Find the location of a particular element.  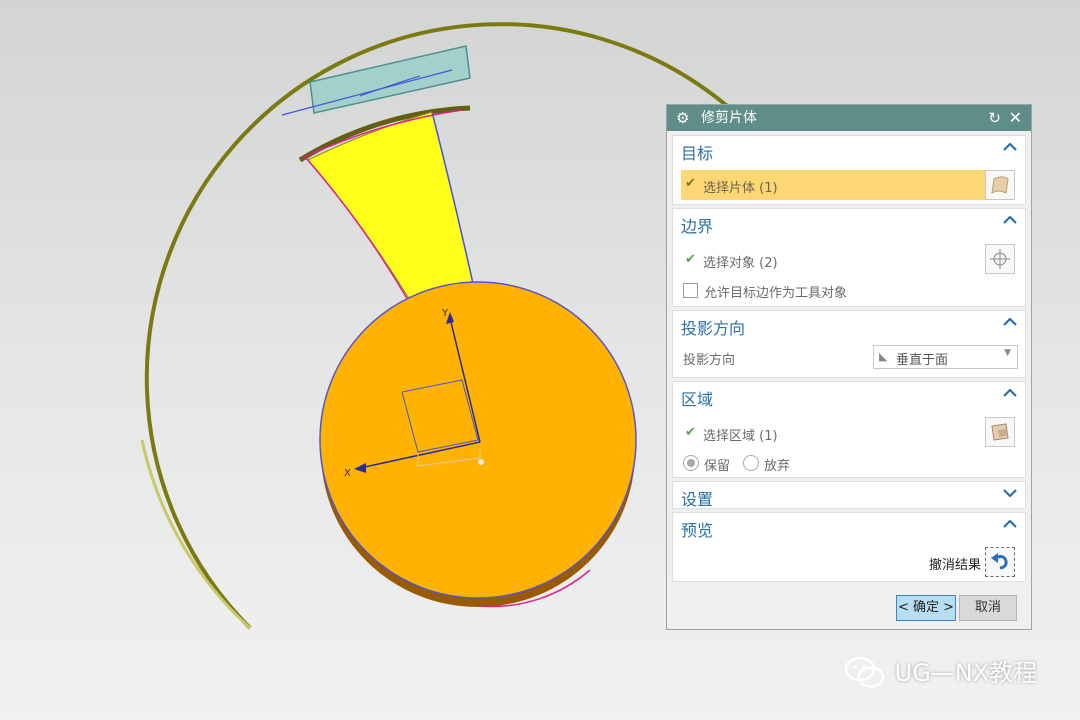

discard-radio is located at coordinates (751, 463).